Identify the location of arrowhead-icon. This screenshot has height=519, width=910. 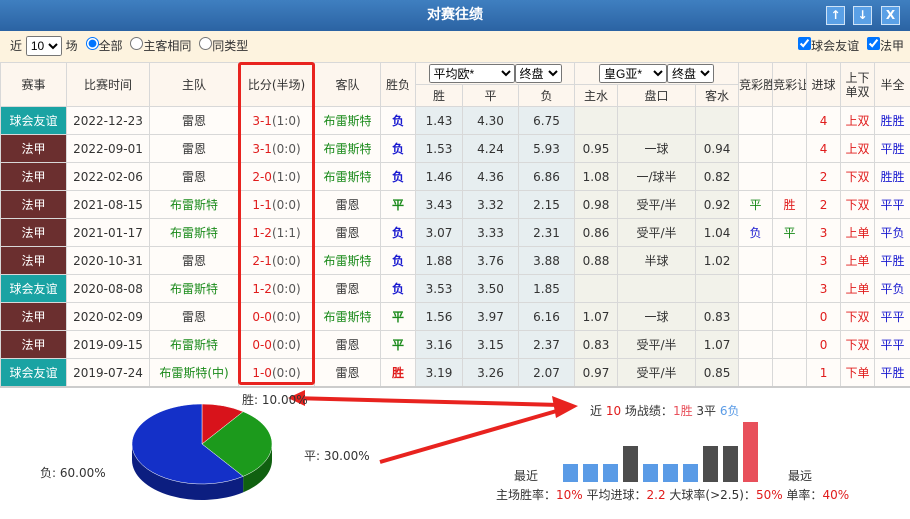
(565, 407).